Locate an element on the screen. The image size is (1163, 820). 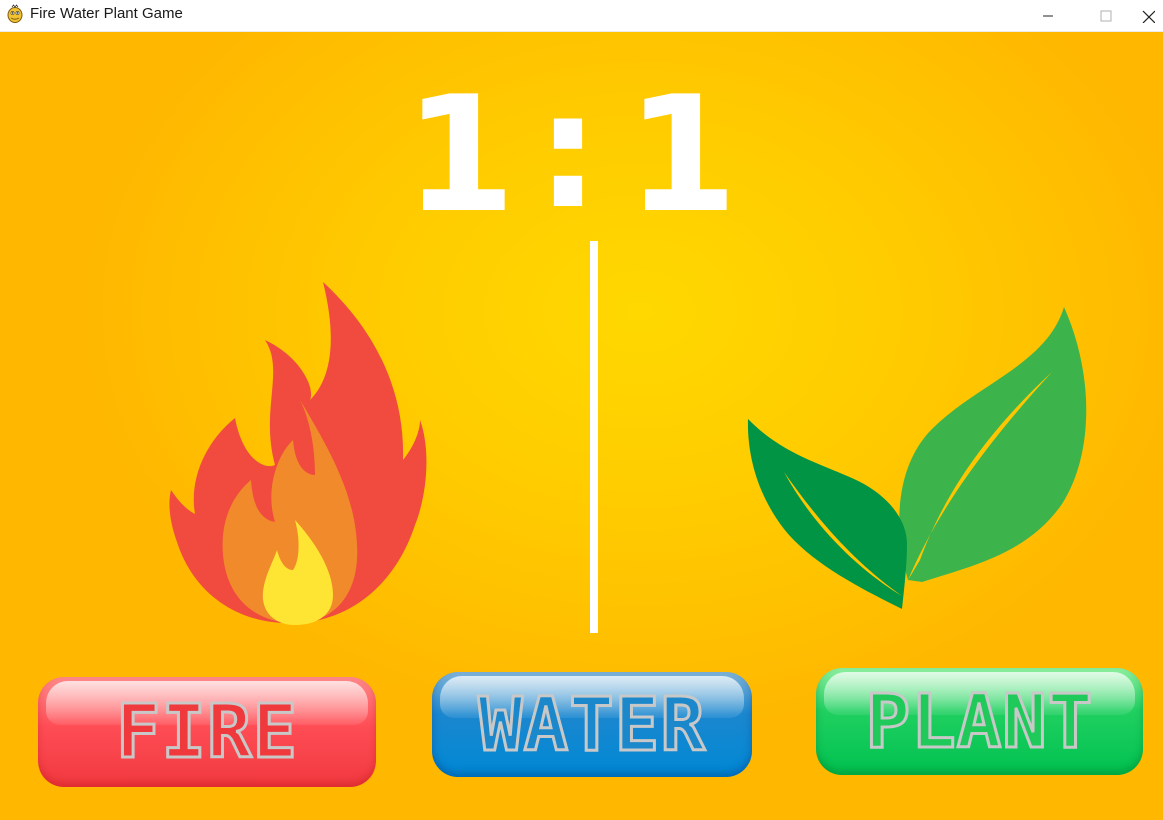
minimize-icon is located at coordinates (1048, 15).